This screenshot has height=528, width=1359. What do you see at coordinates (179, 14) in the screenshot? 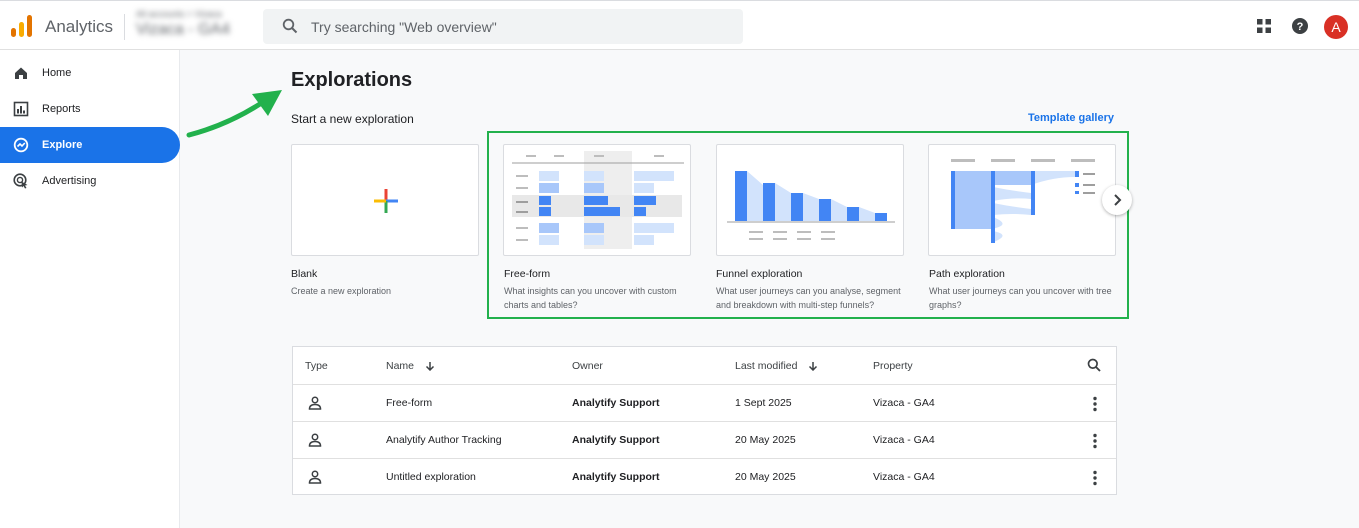
I see `account-breadcrumb: All accounts > Vizaca` at bounding box center [179, 14].